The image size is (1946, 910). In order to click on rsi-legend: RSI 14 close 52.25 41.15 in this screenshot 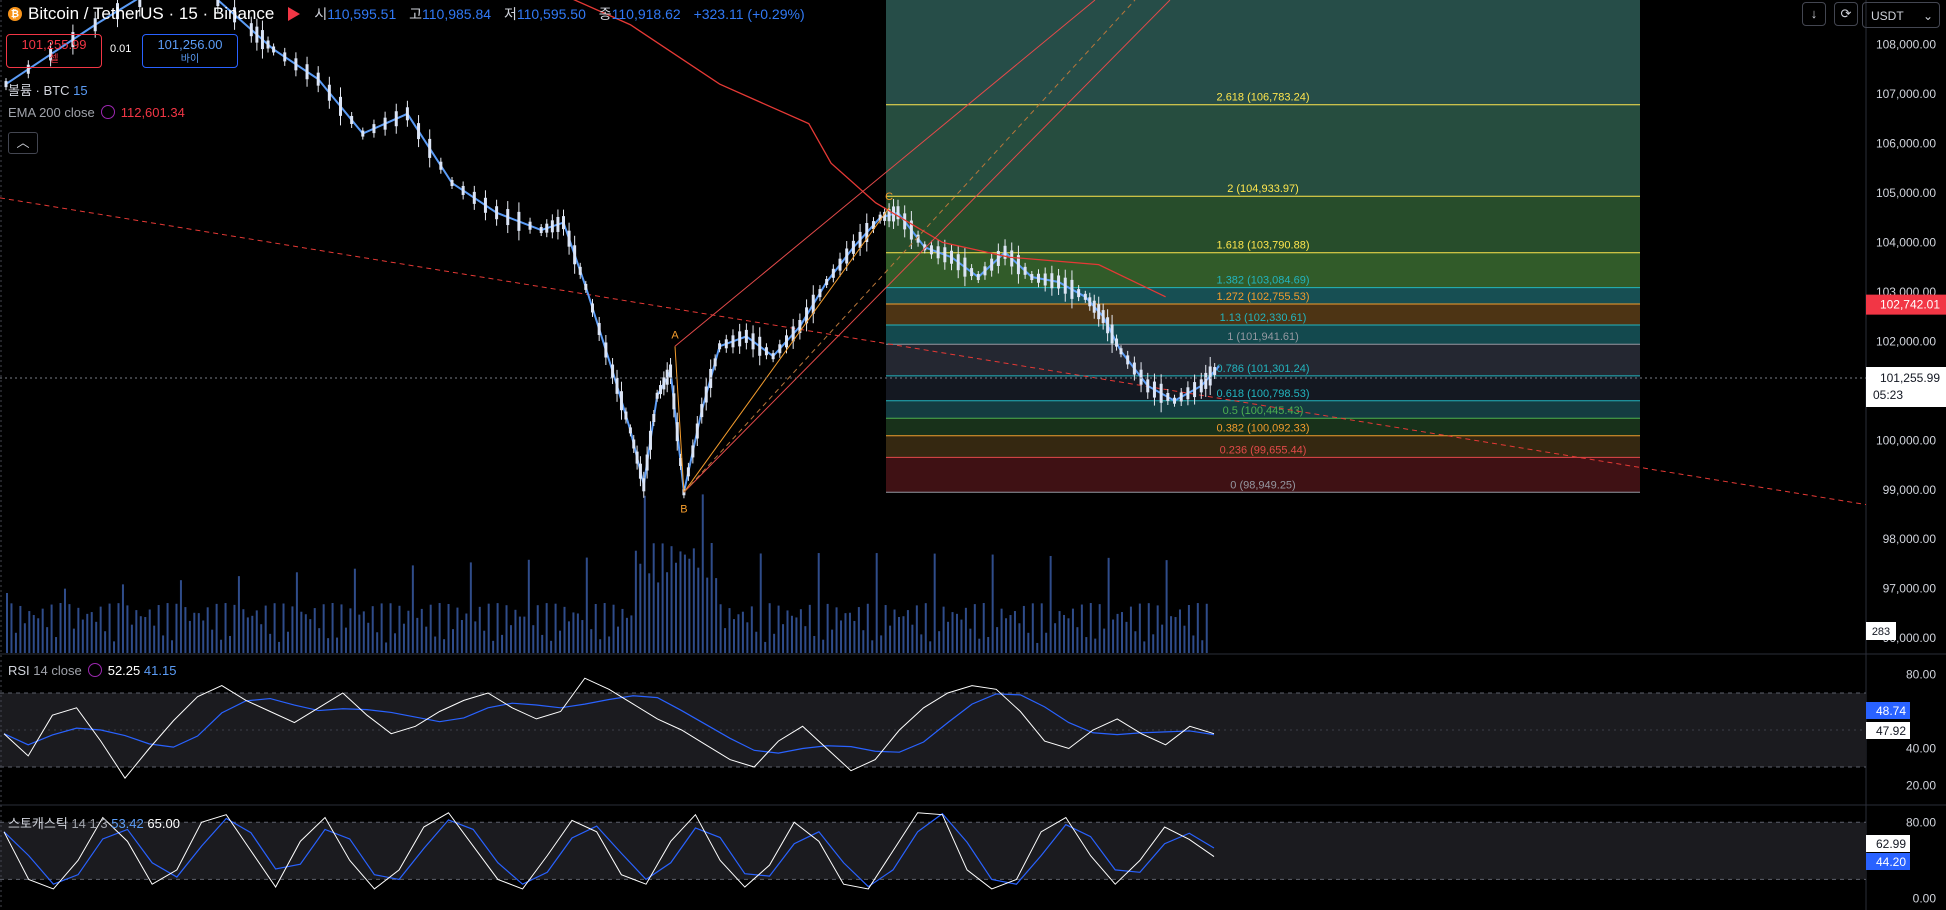, I will do `click(92, 670)`.